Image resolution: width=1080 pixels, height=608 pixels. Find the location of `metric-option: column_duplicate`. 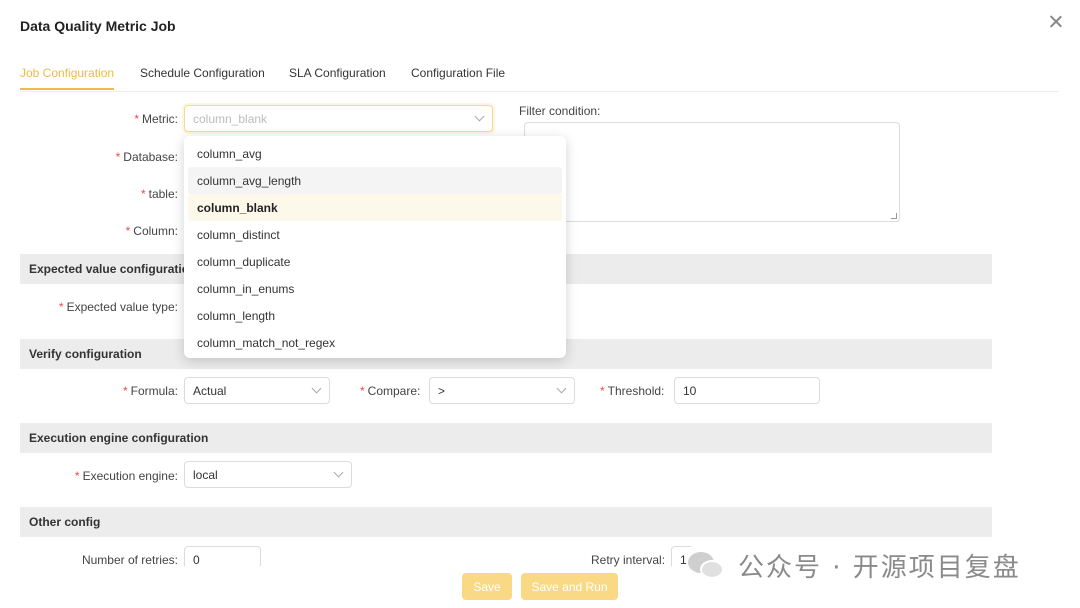

metric-option: column_duplicate is located at coordinates (375, 261).